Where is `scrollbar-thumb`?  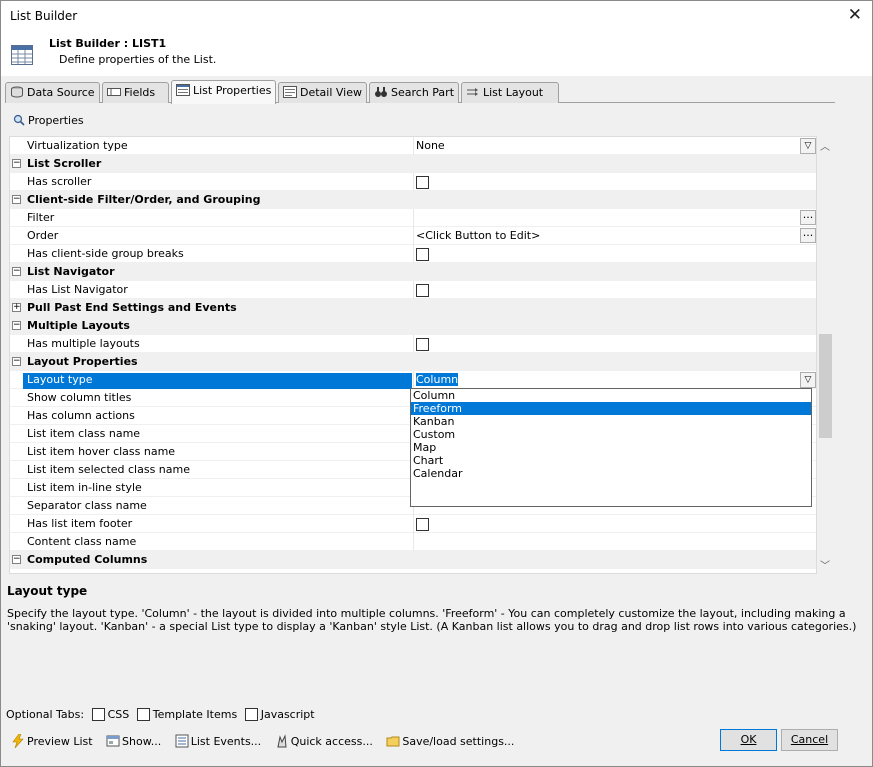 scrollbar-thumb is located at coordinates (825, 386).